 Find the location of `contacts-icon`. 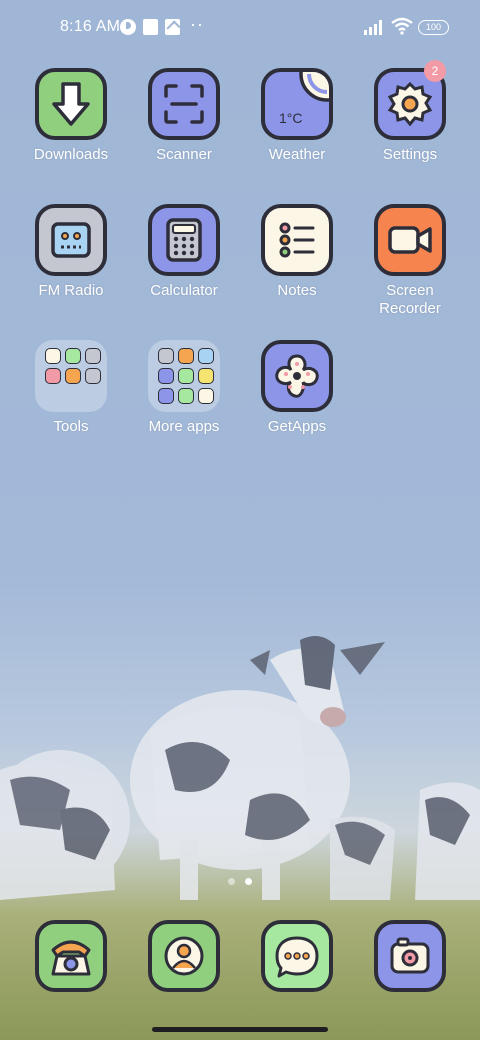

contacts-icon is located at coordinates (184, 956).